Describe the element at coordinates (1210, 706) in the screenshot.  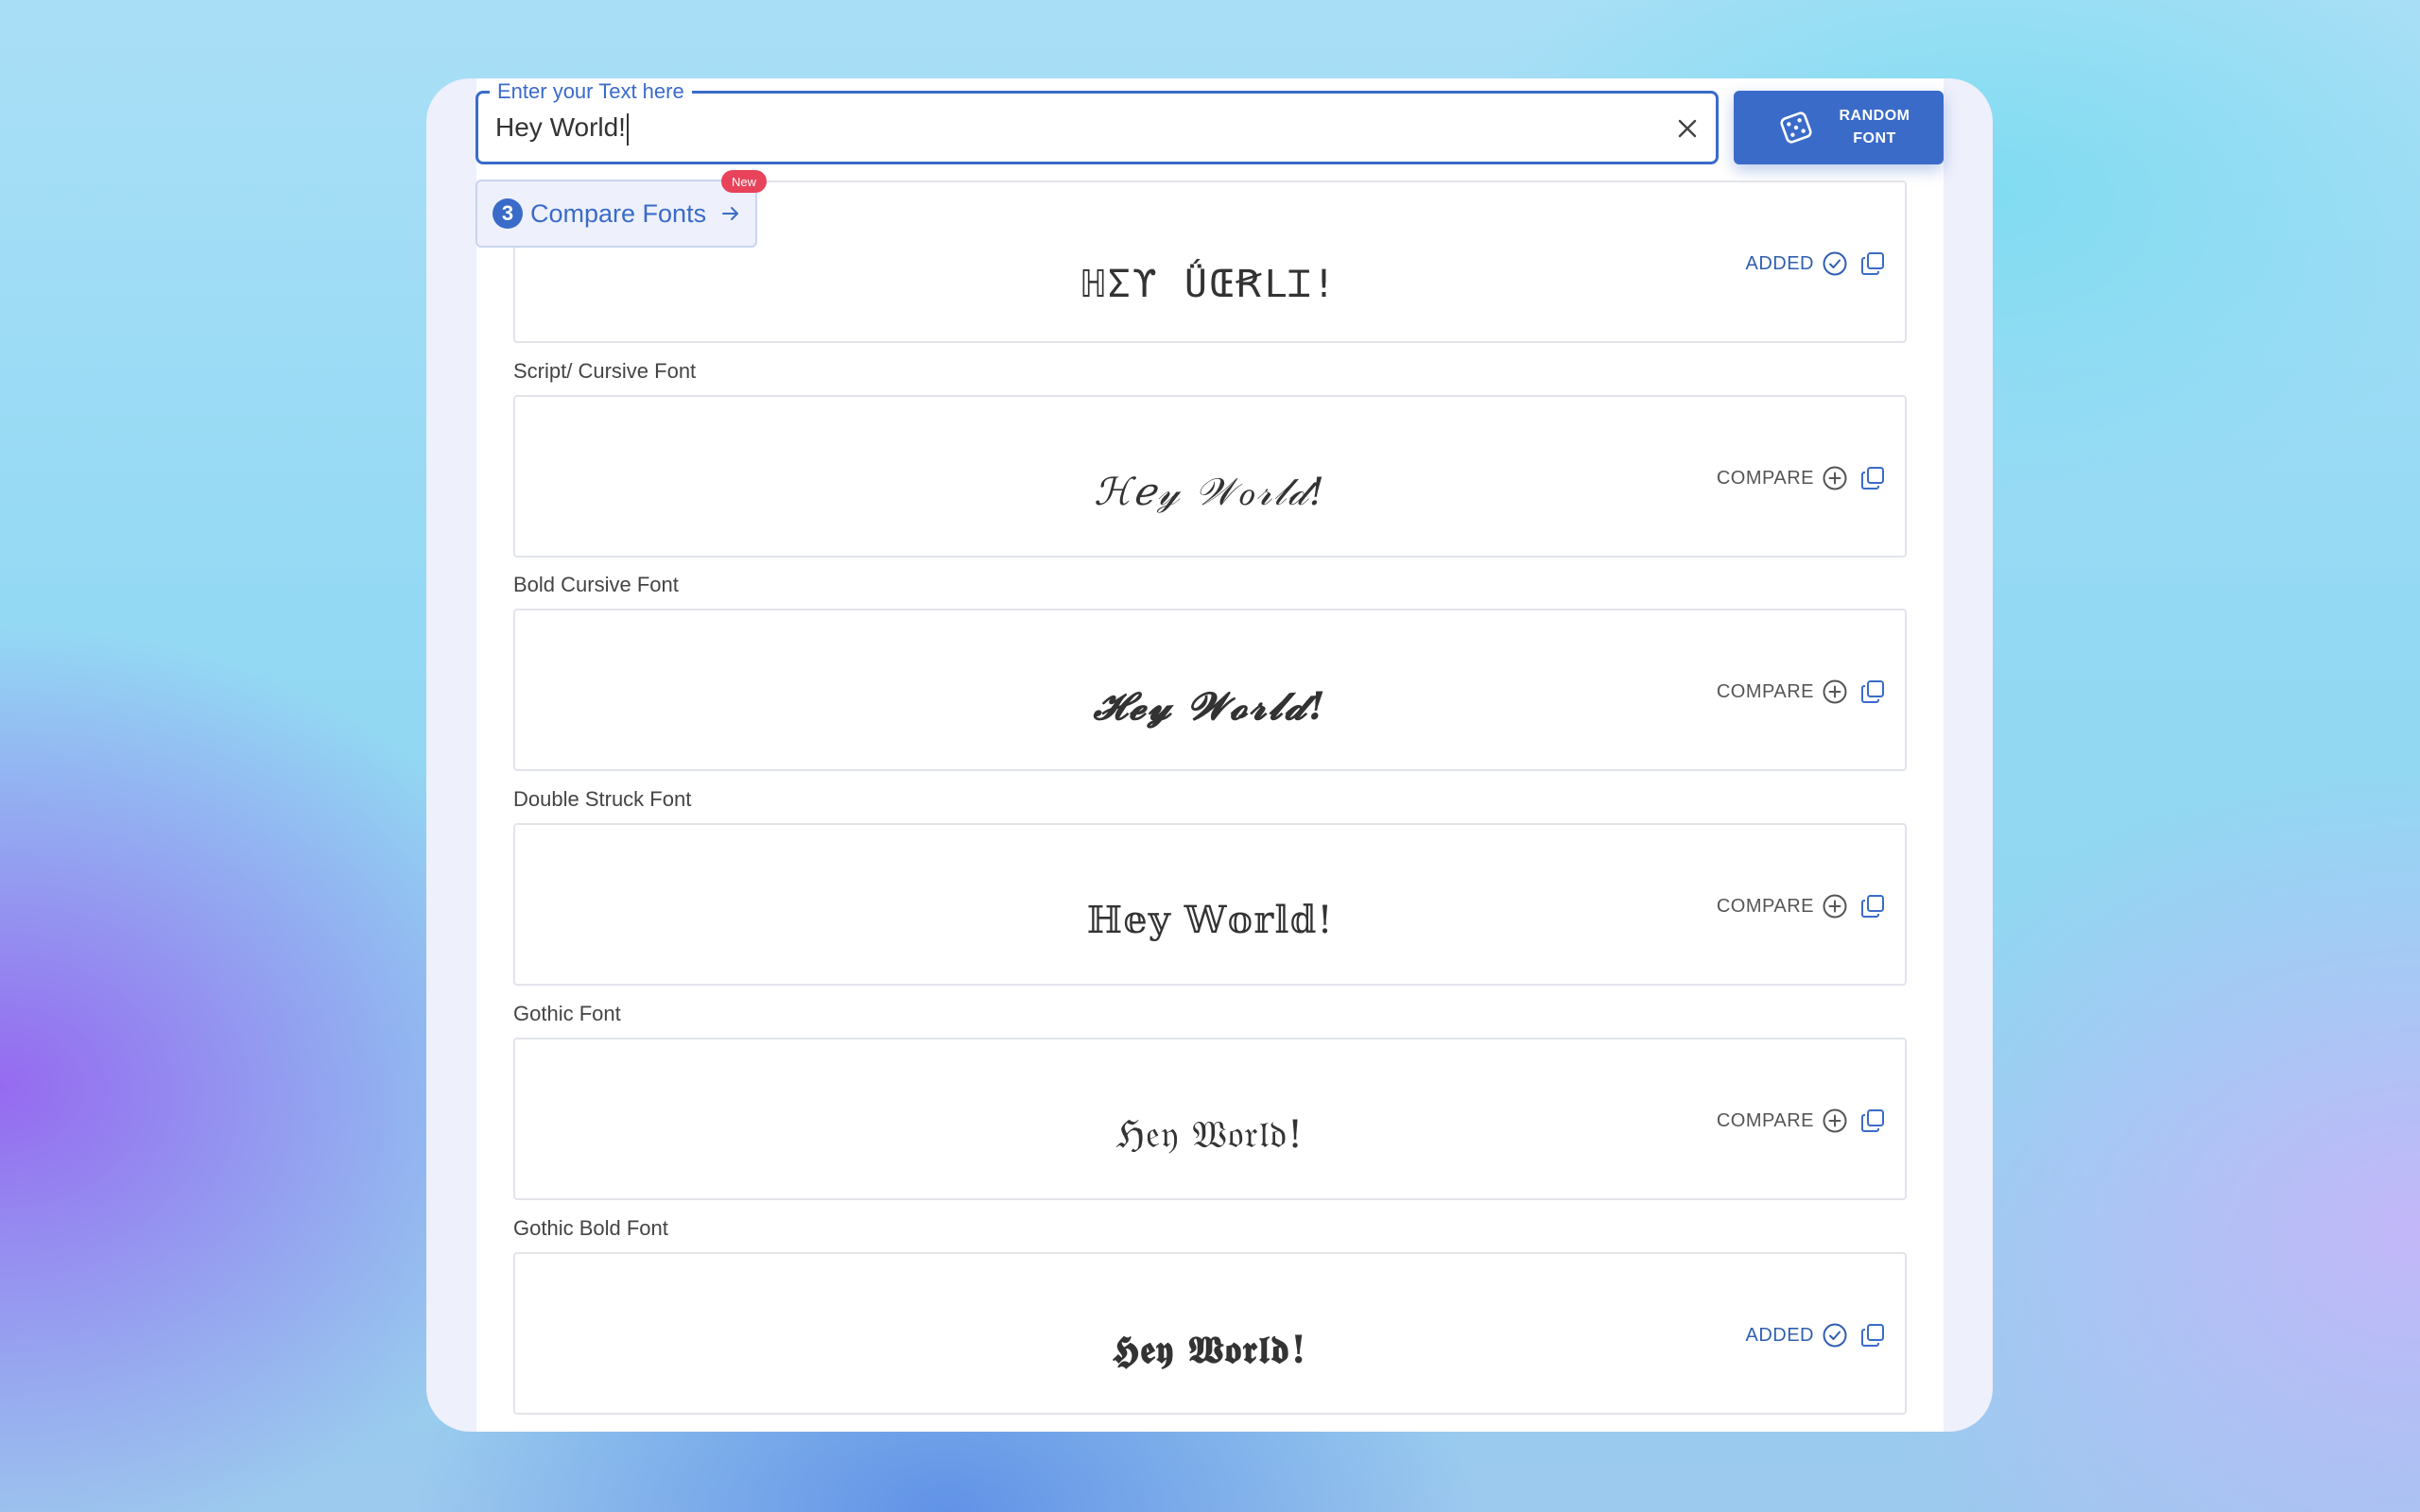
I see `font-sample: 𝓗𝓮𝔂 𝓦𝓸𝓻𝓵𝓭!` at that location.